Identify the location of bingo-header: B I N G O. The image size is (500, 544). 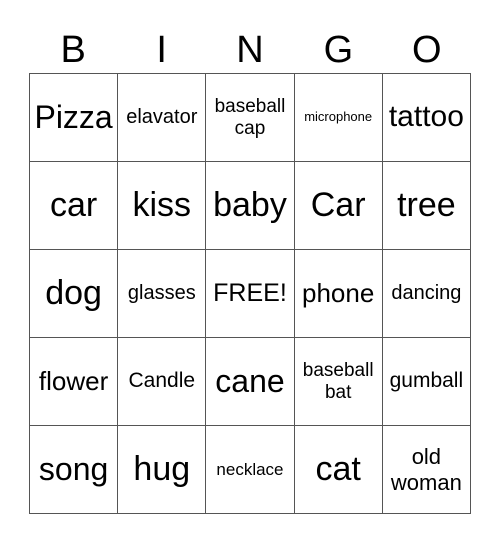
(250, 50).